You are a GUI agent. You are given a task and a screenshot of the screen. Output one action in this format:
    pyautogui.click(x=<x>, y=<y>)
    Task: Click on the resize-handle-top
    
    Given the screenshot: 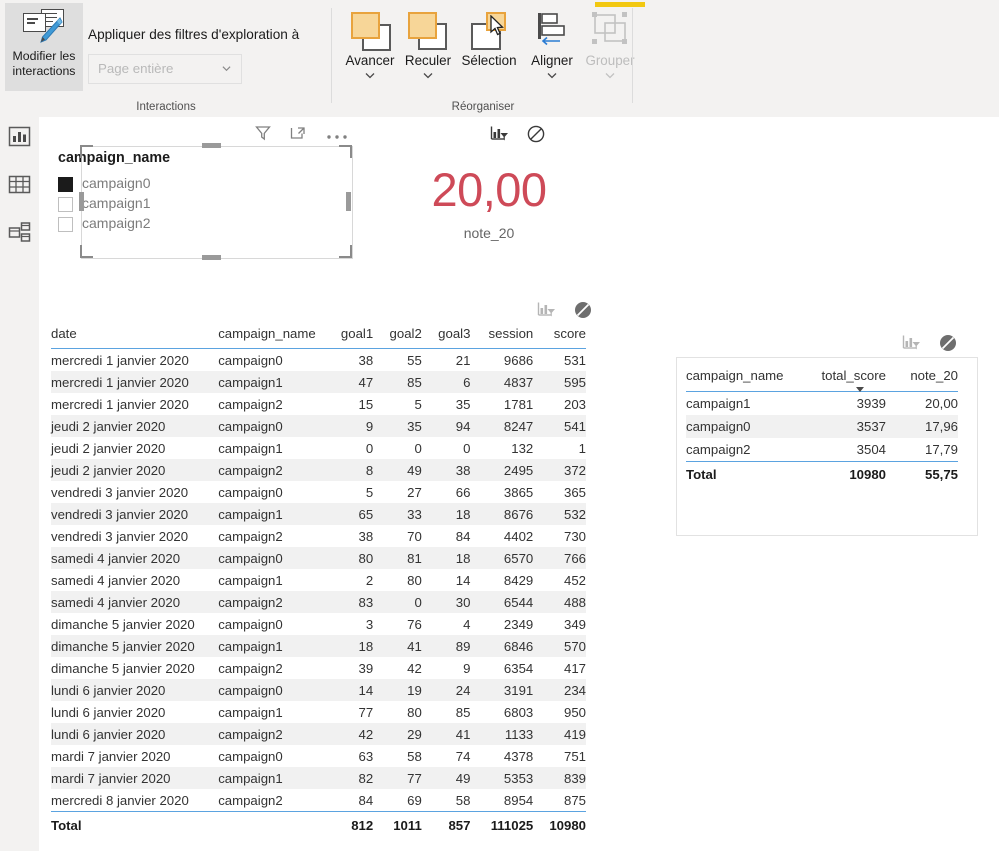 What is the action you would take?
    pyautogui.click(x=211, y=145)
    